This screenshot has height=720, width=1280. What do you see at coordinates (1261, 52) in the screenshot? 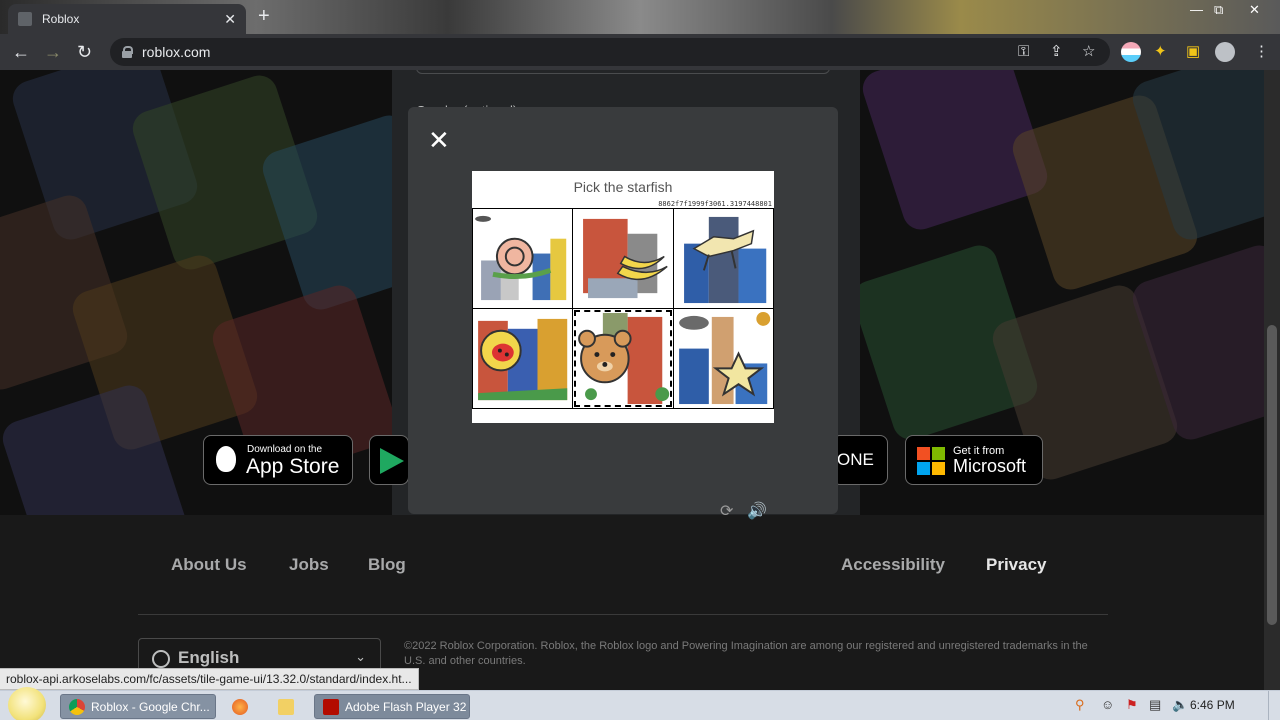
I see `menu-icon: ⋮` at bounding box center [1261, 52].